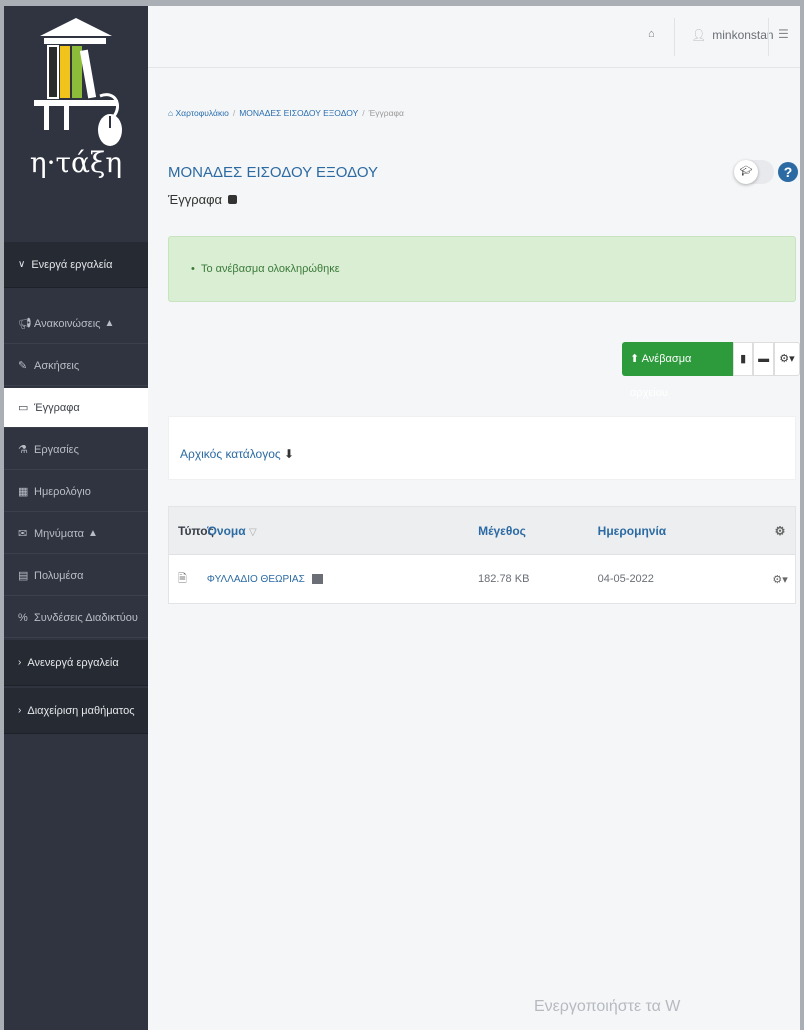 The width and height of the screenshot is (804, 1030). I want to click on sidebar-item-label: Μηνύματα, so click(59, 533).